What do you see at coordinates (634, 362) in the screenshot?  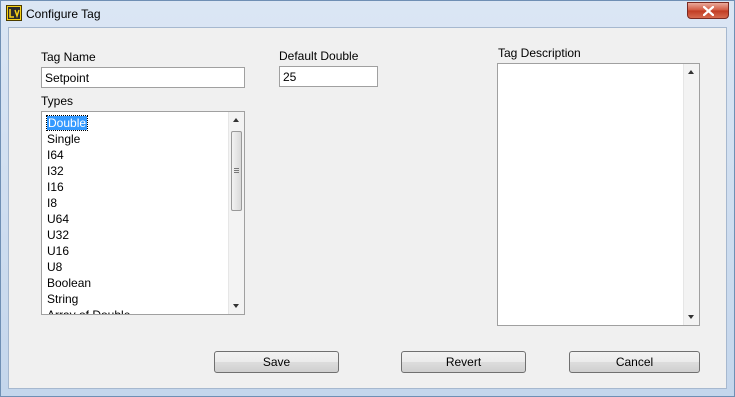 I see `cancel-button: Cancel` at bounding box center [634, 362].